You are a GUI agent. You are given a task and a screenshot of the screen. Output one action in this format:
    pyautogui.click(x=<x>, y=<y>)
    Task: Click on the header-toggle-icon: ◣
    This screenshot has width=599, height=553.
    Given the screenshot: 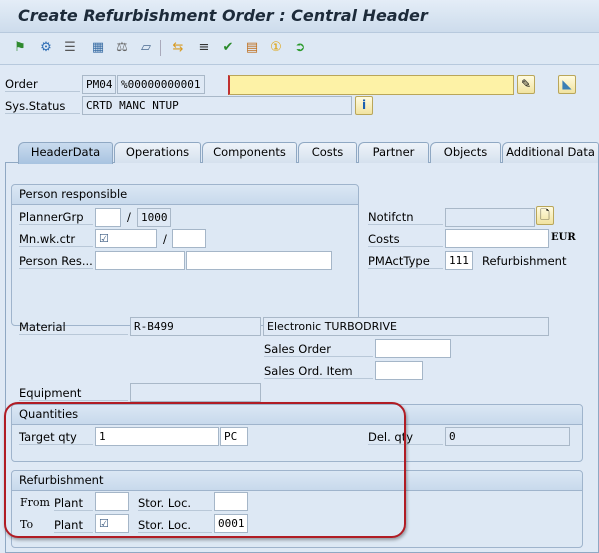 What is the action you would take?
    pyautogui.click(x=567, y=84)
    